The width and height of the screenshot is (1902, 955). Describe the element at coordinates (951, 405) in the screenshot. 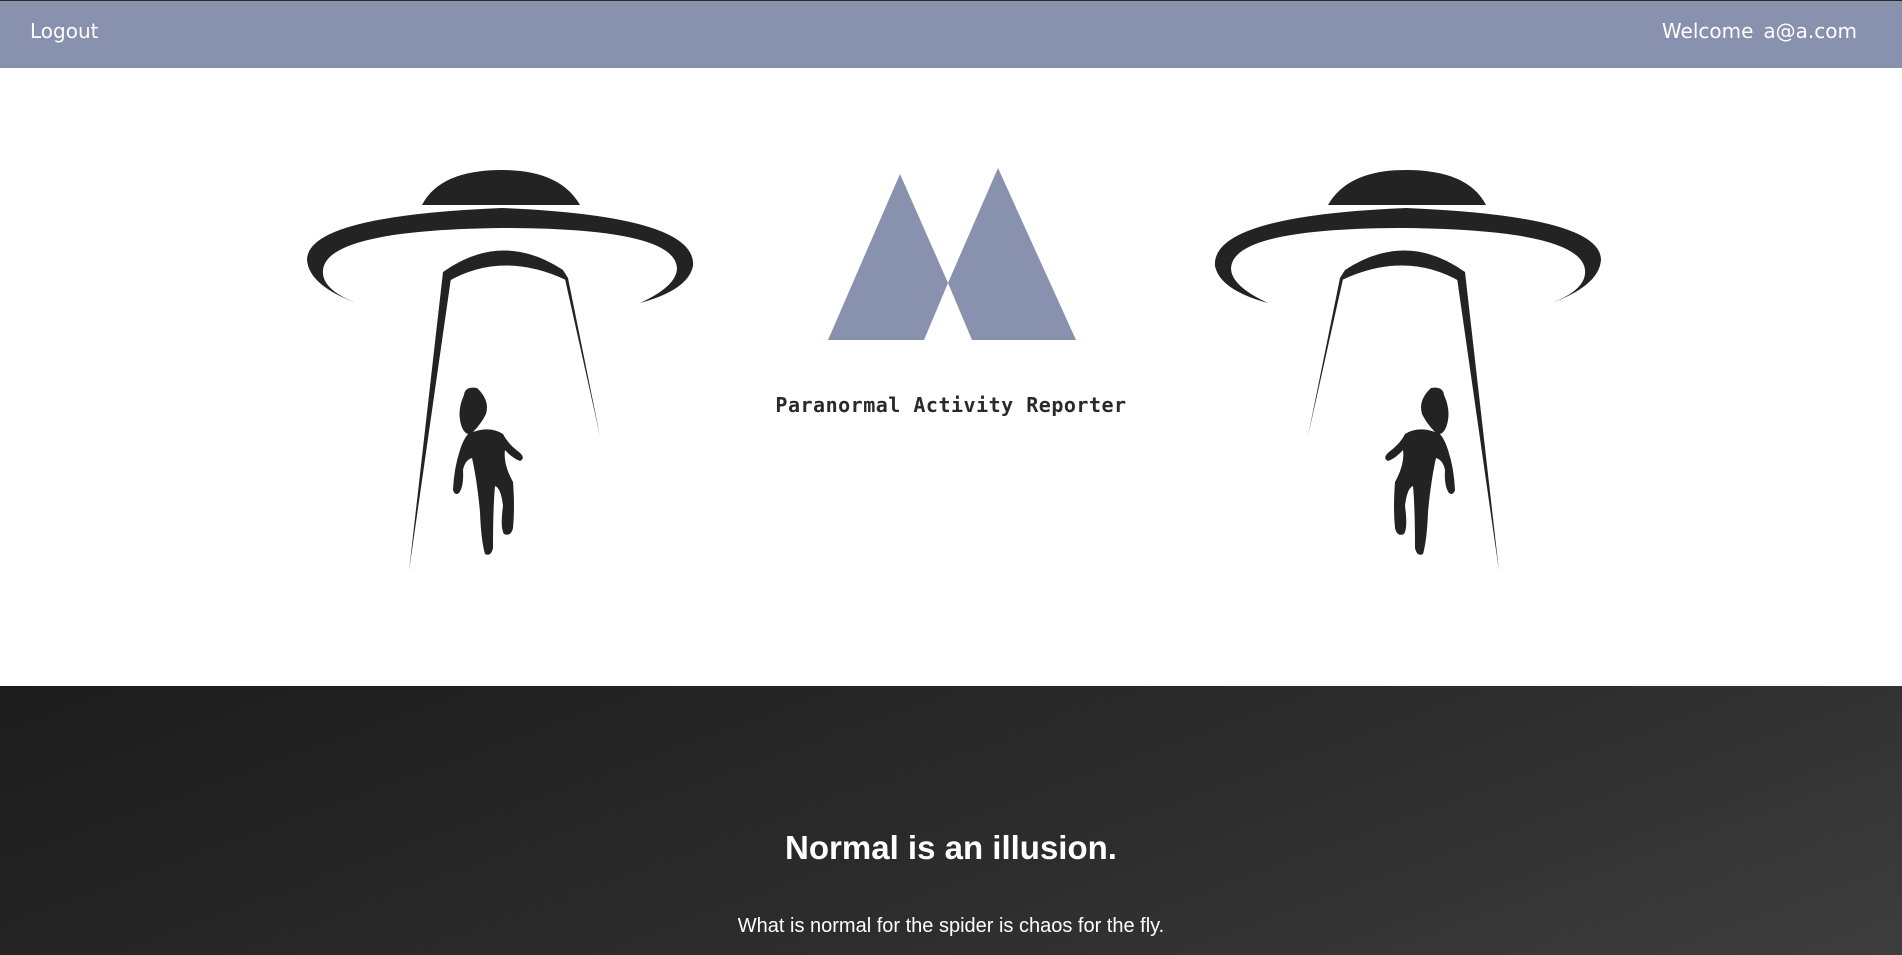

I see `brand-title: Paranormal Activity Reporter` at that location.